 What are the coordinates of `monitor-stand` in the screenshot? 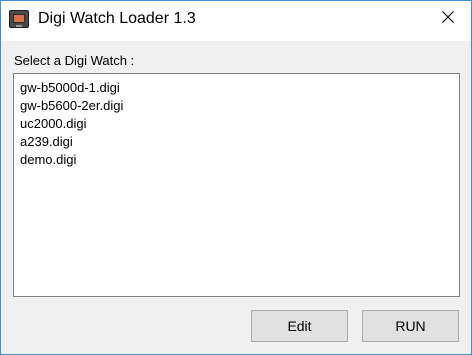 It's located at (19, 26).